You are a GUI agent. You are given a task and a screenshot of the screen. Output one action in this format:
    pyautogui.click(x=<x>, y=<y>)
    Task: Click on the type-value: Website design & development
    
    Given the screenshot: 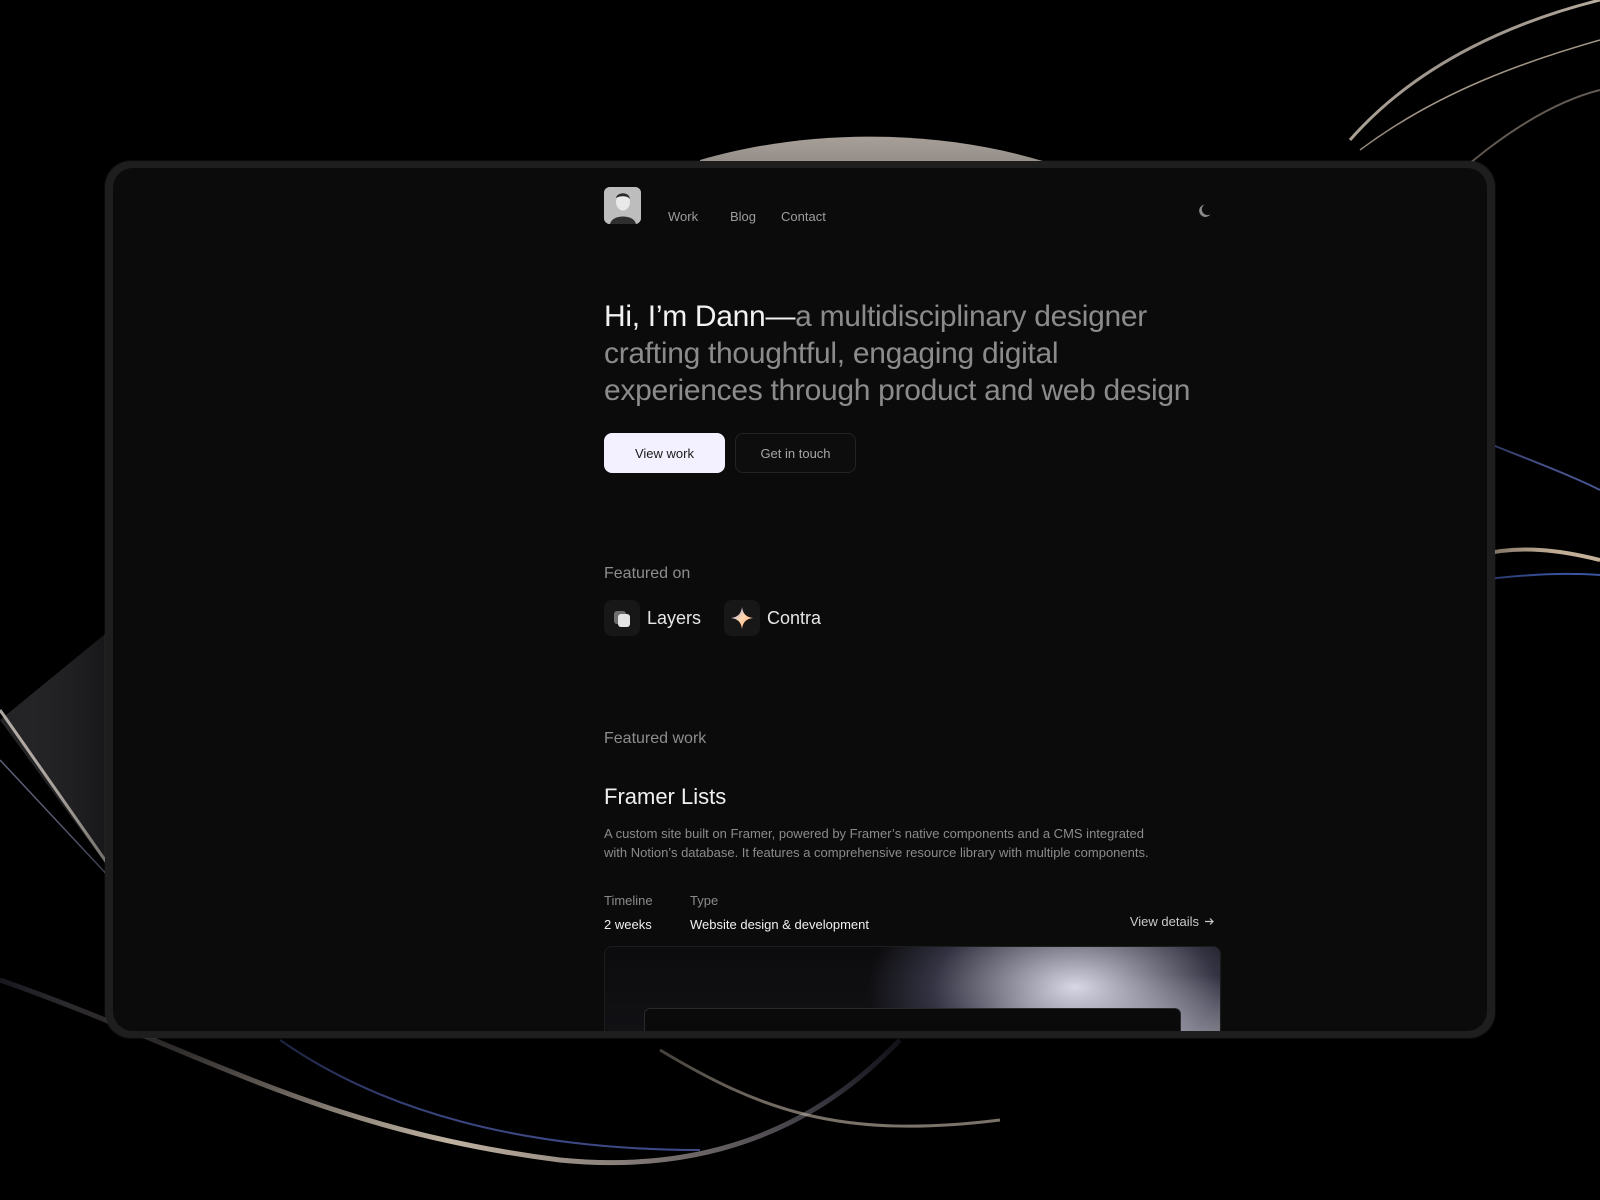 What is the action you would take?
    pyautogui.click(x=779, y=924)
    